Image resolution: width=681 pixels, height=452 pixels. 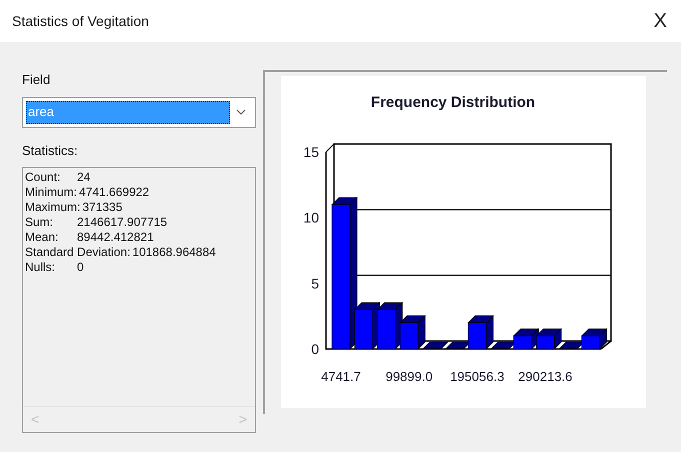 I want to click on scroll-left-arrow: <, so click(x=35, y=419).